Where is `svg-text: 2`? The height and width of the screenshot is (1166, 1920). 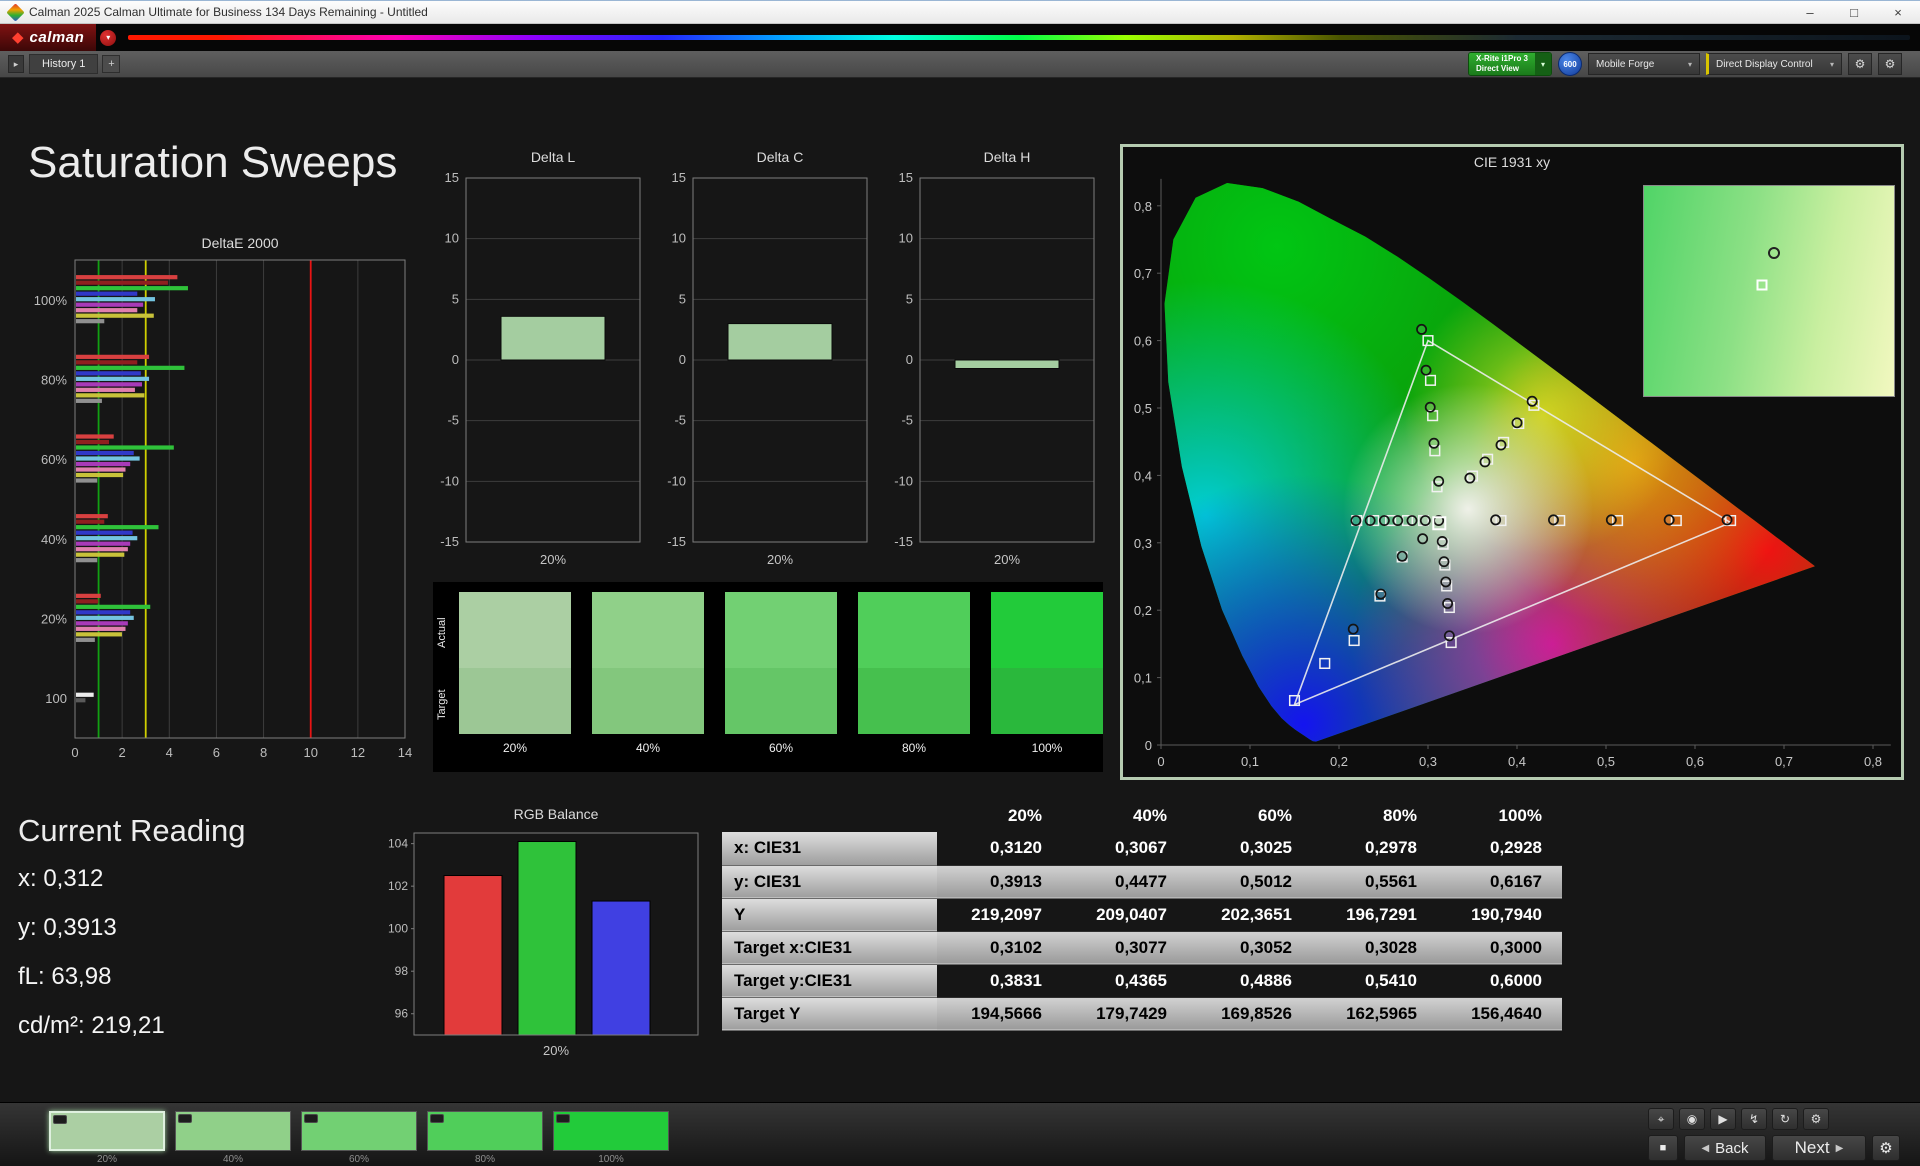
svg-text: 2 is located at coordinates (122, 752).